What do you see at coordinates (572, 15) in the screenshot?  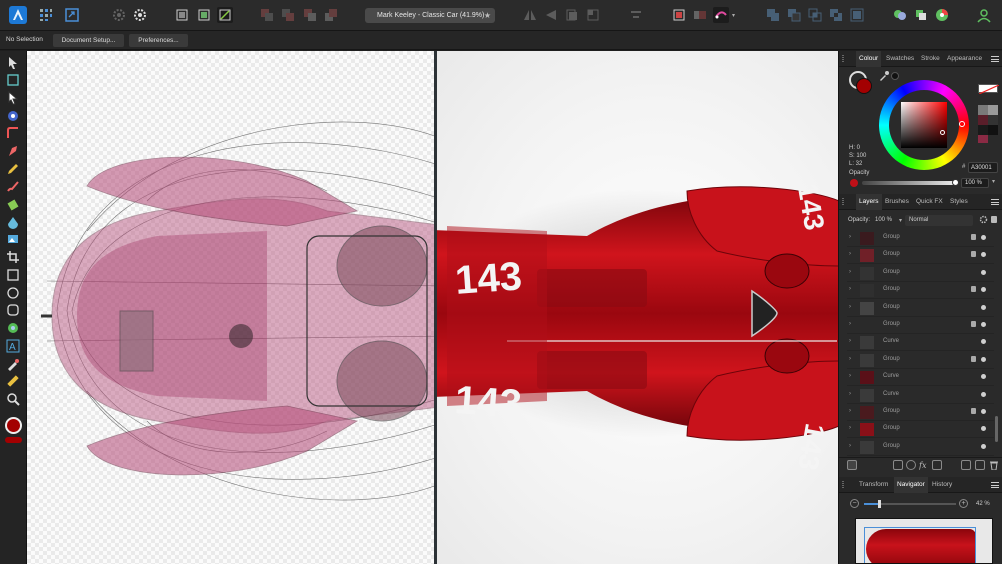 I see `rotate-left-icon` at bounding box center [572, 15].